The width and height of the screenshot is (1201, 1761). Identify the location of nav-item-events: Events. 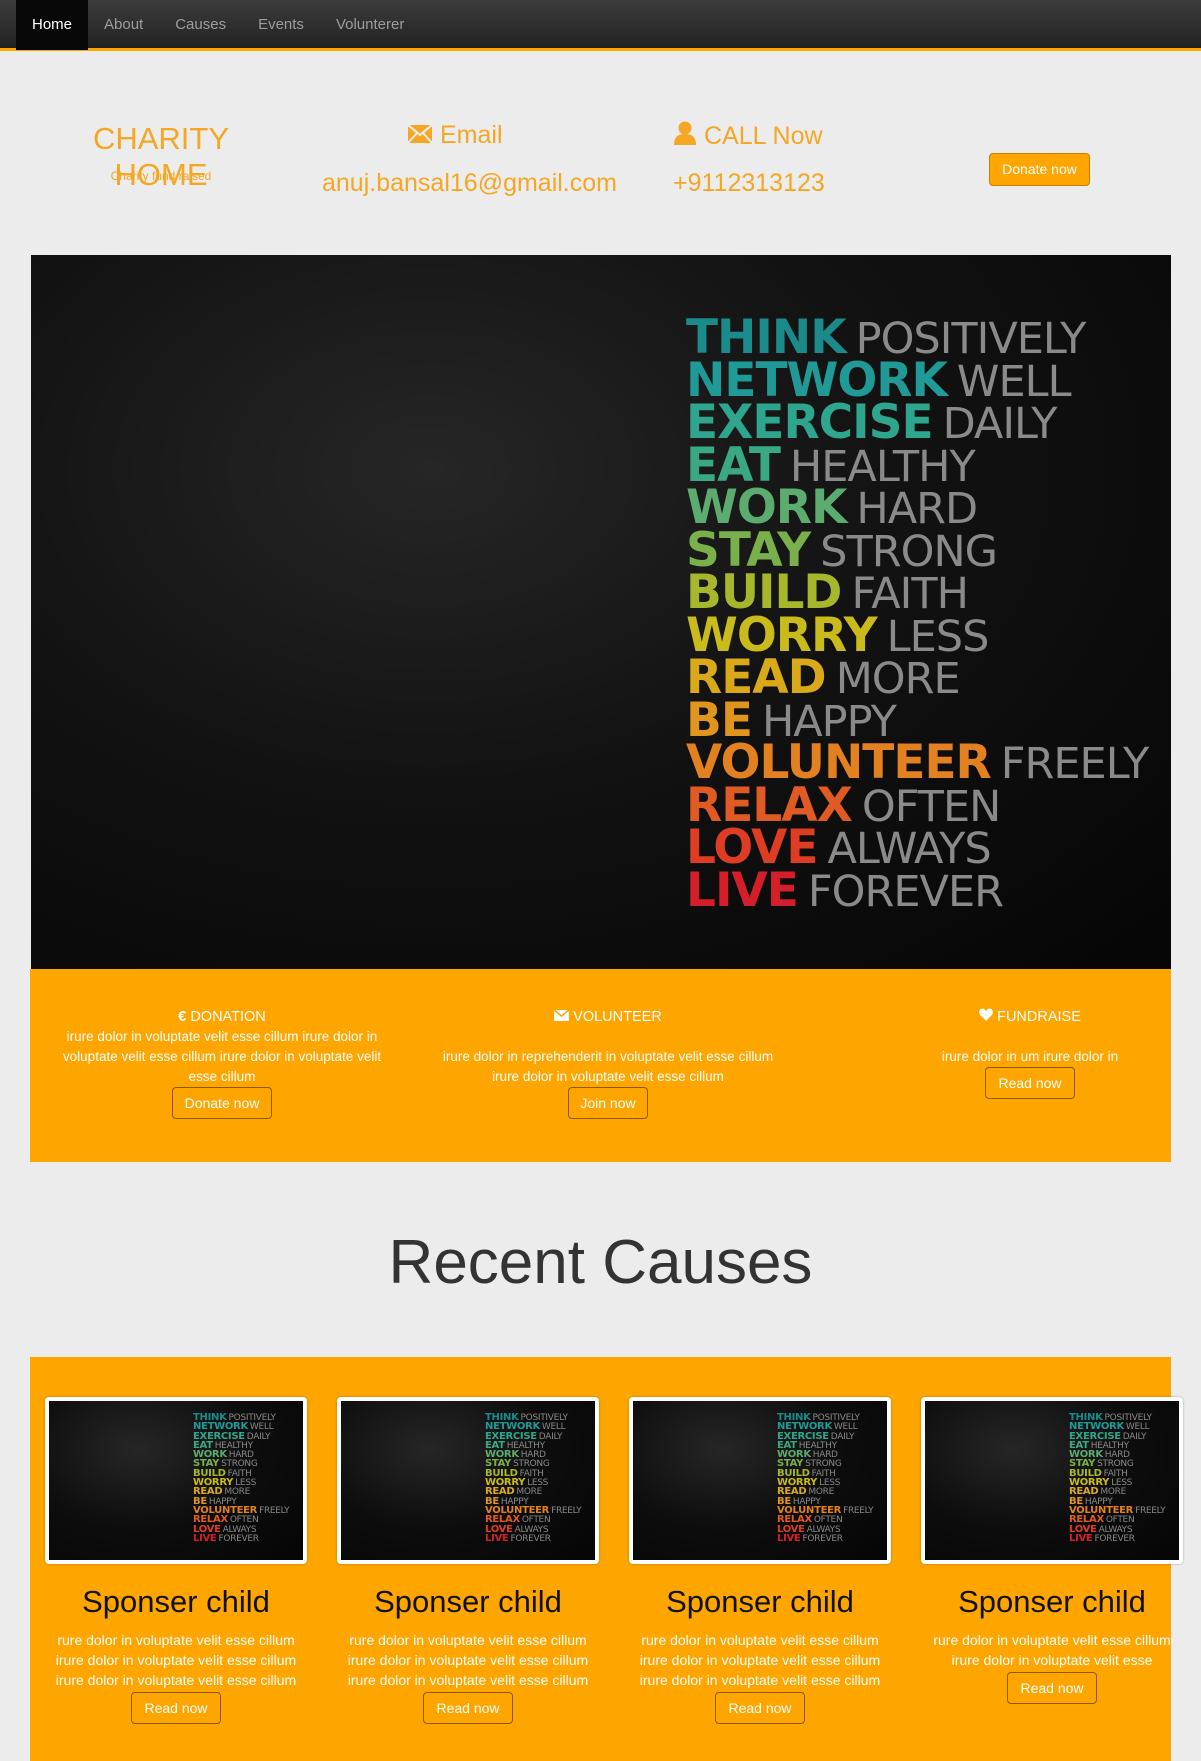
(281, 25).